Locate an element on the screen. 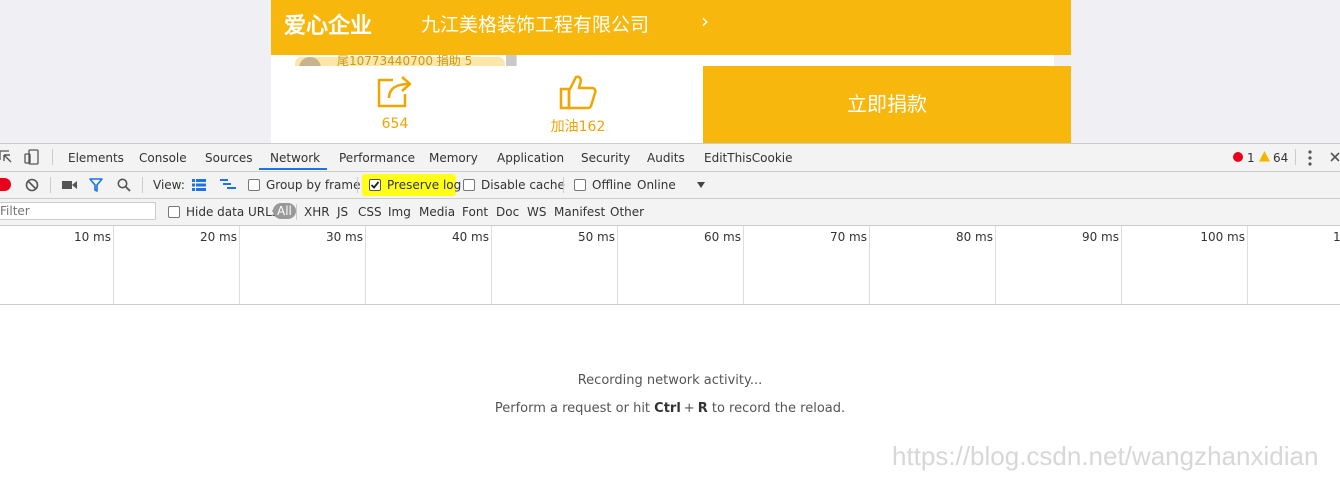 The image size is (1340, 483). enterprise-banner: 爱心企业 九江美格装饰工程有限公司 › is located at coordinates (671, 27).